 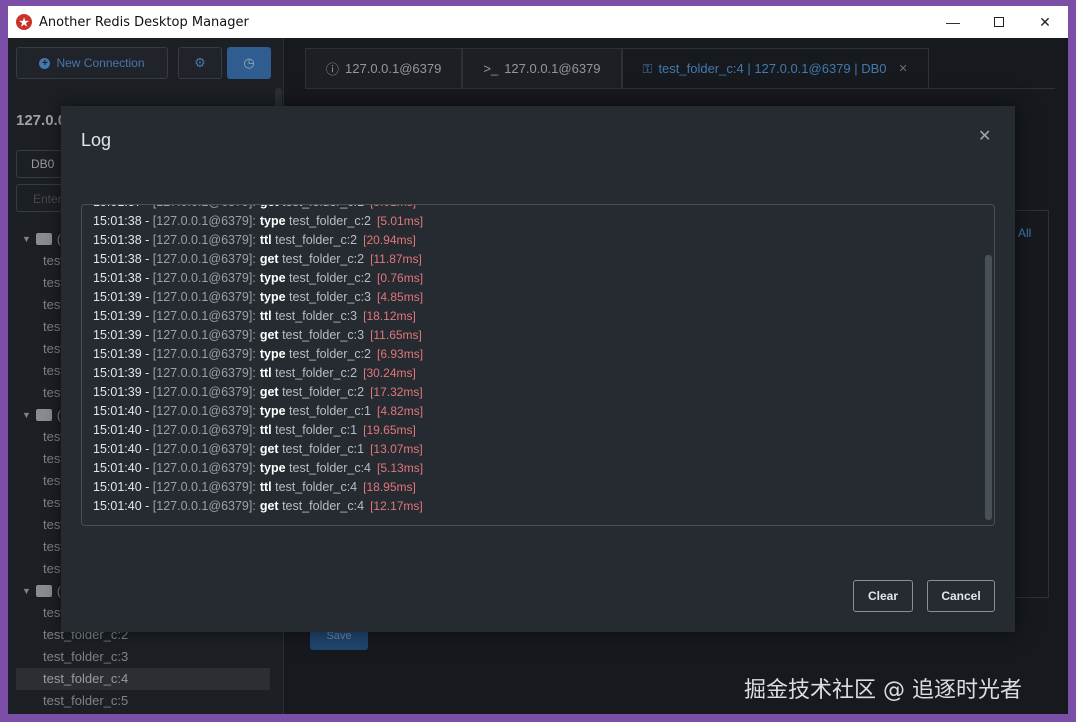 I want to click on log-duration: [11.65ms], so click(x=396, y=335).